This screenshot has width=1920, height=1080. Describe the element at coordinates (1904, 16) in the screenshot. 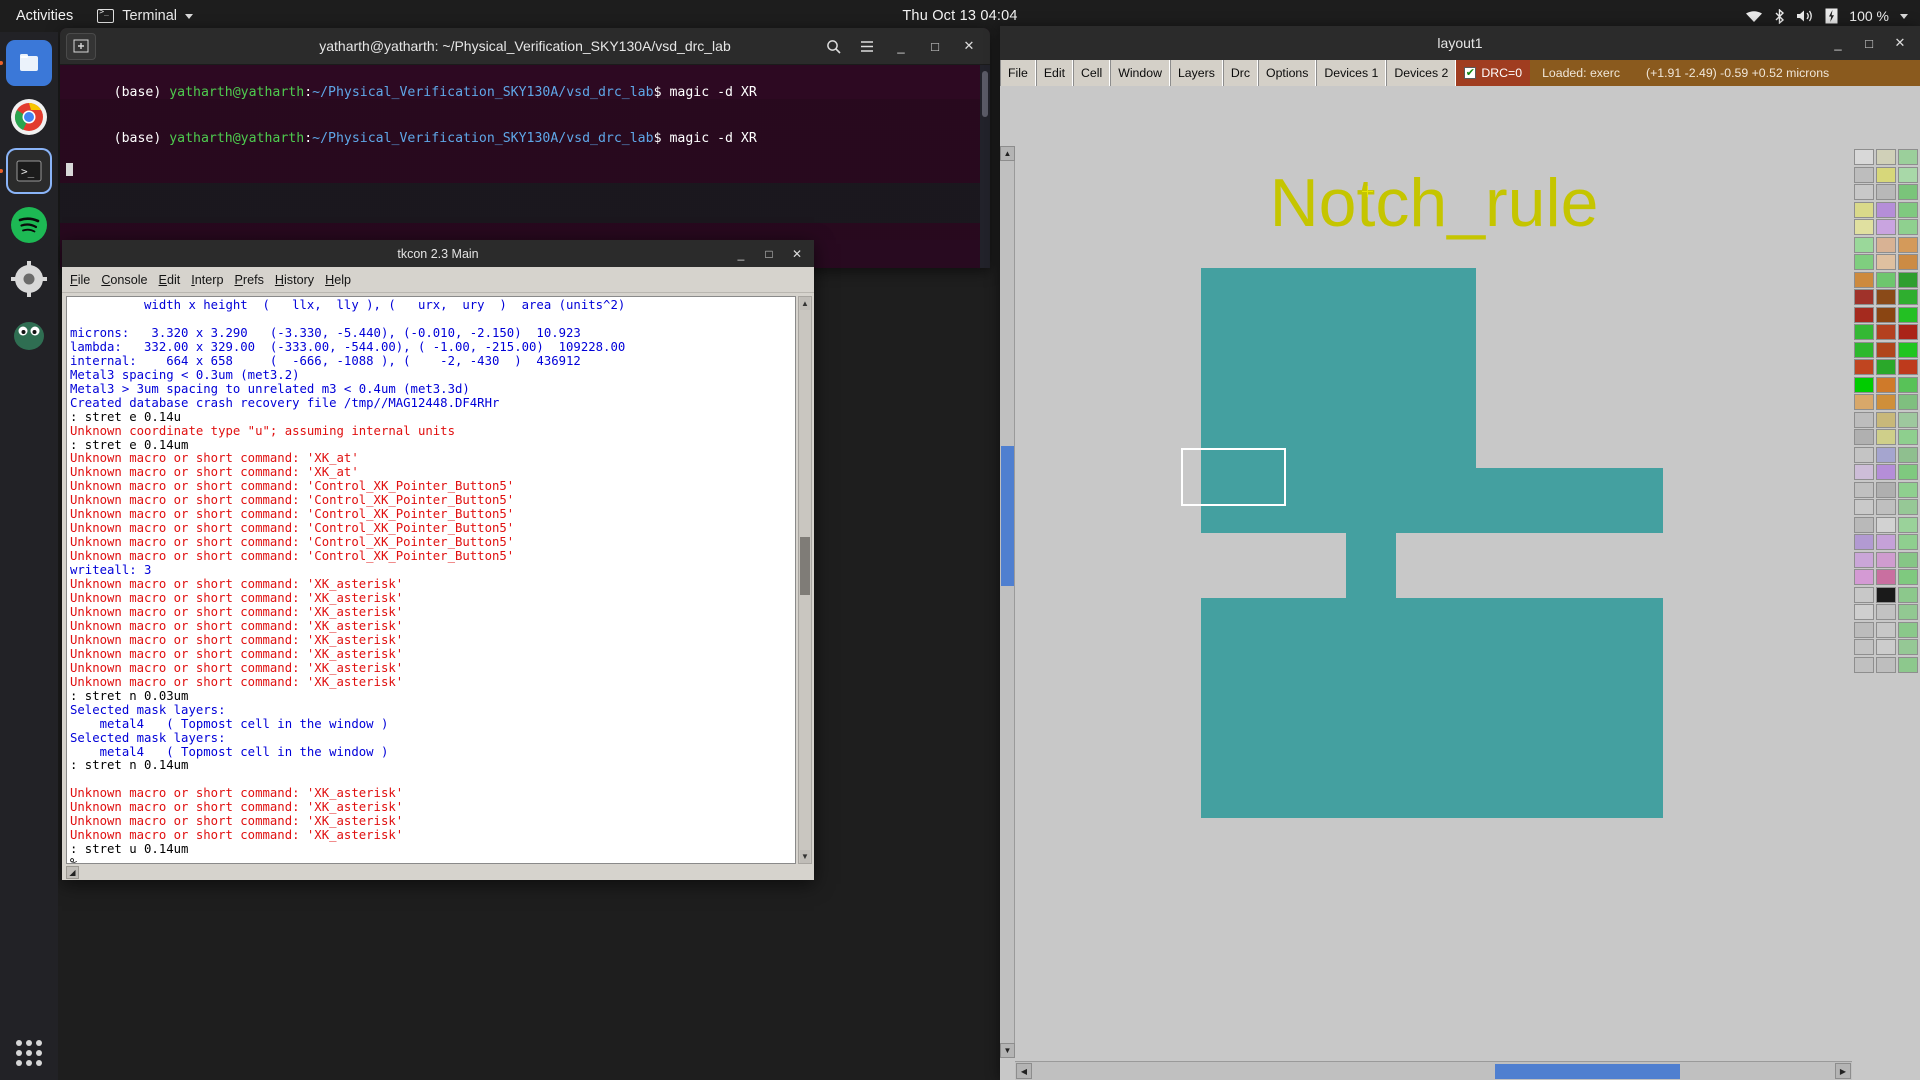

I see `chevron-down-icon` at that location.